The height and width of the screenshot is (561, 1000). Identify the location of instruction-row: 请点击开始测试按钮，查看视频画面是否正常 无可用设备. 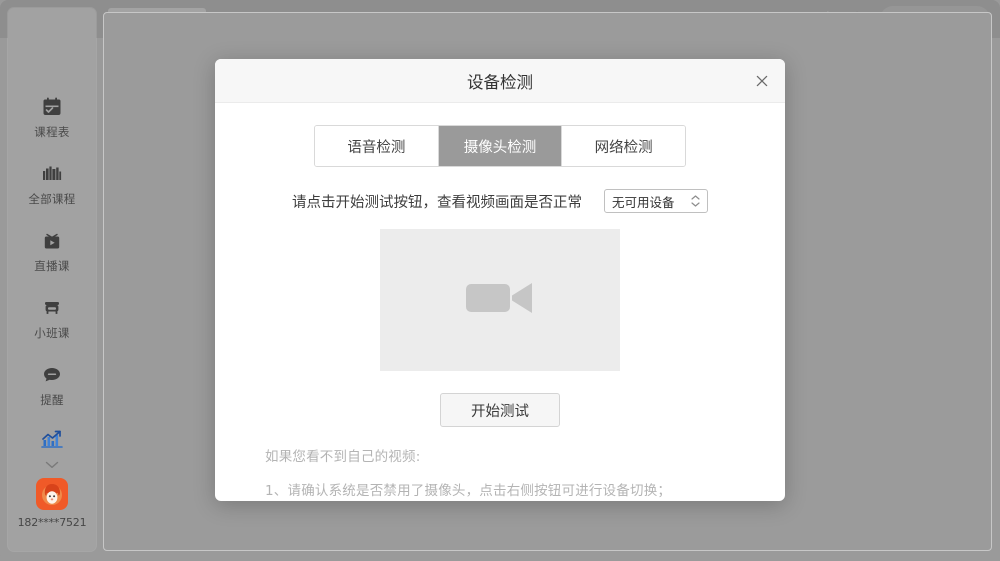
(500, 201).